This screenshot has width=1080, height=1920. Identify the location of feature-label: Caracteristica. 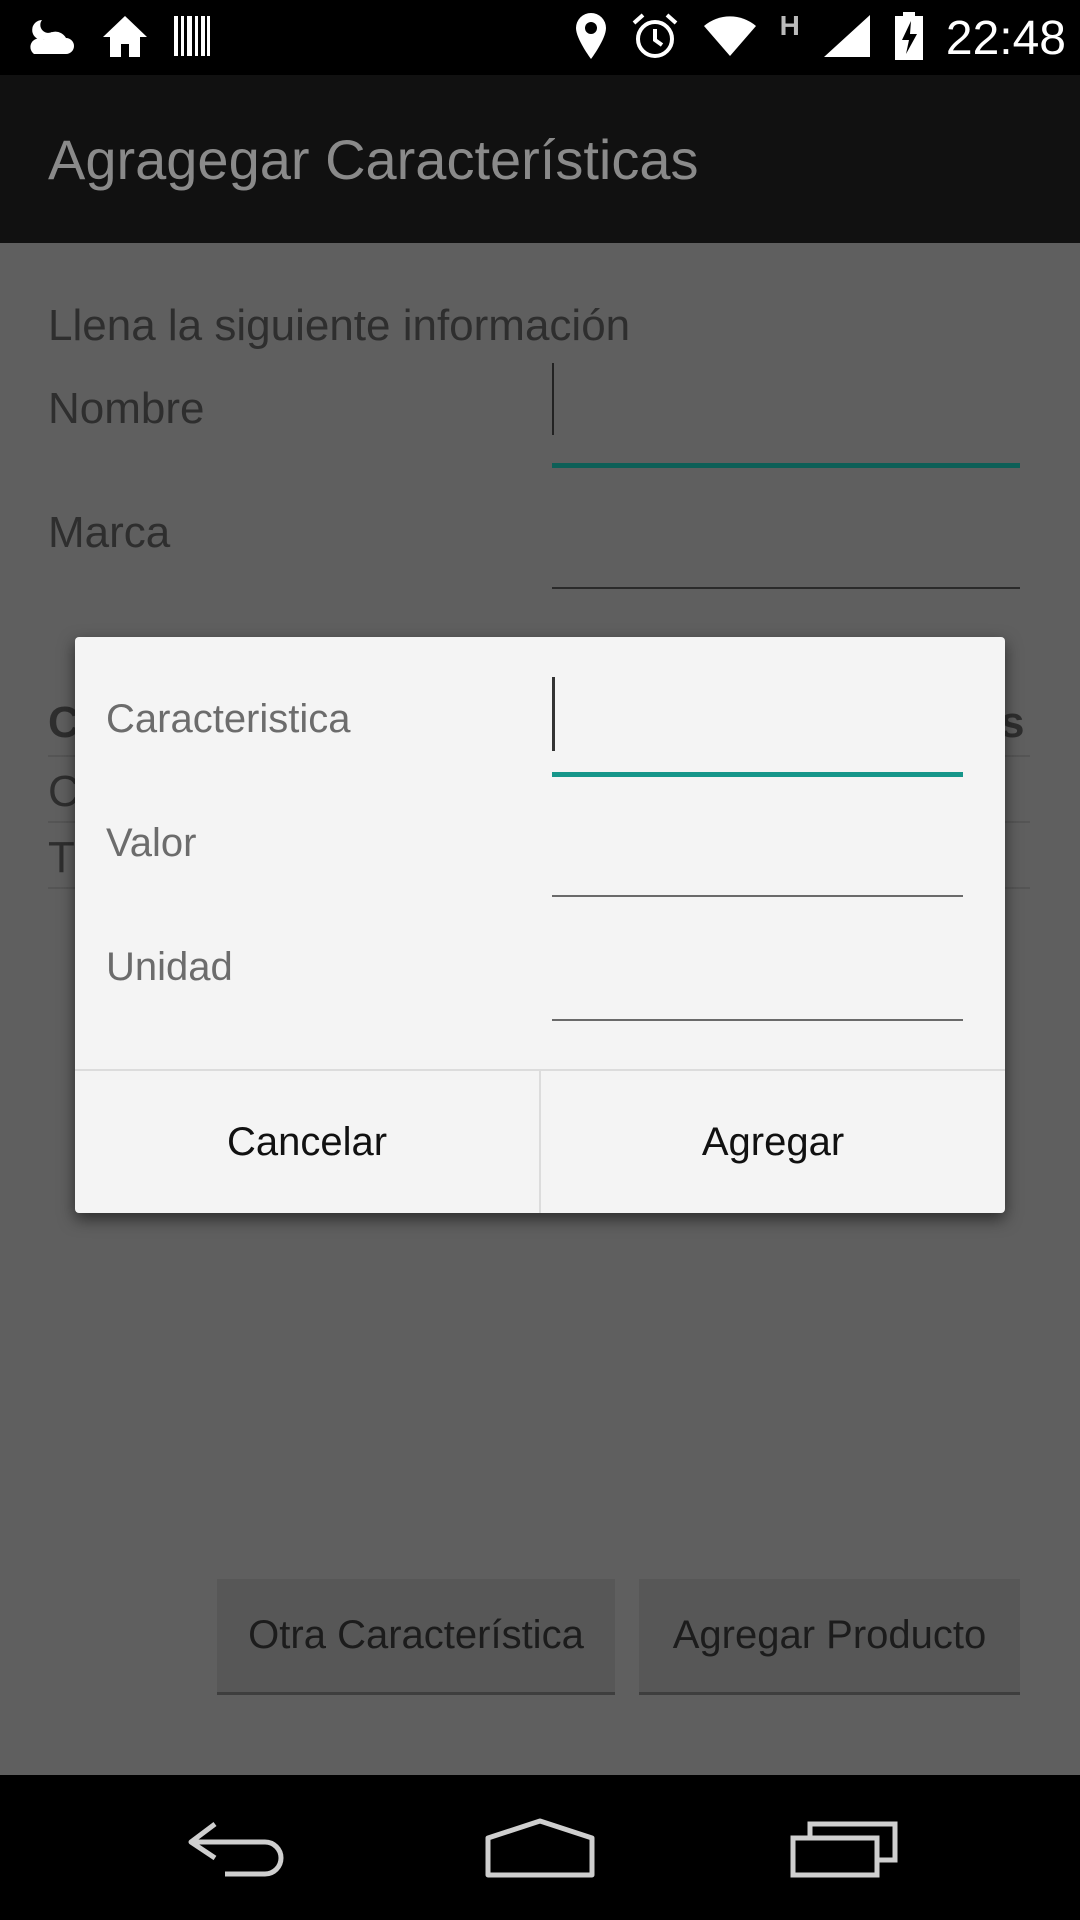
(228, 719).